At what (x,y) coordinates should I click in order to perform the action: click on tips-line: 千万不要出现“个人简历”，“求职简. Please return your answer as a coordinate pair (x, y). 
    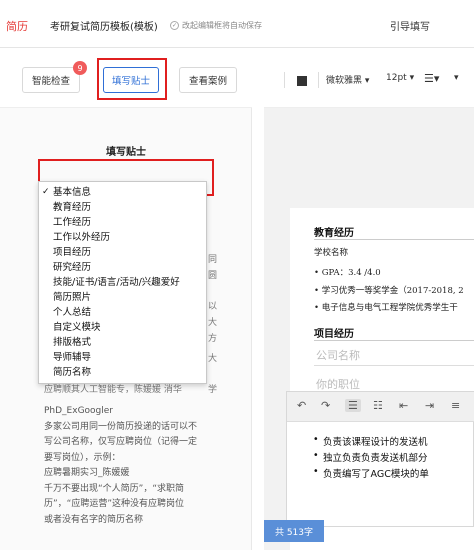
    Looking at the image, I should click on (114, 488).